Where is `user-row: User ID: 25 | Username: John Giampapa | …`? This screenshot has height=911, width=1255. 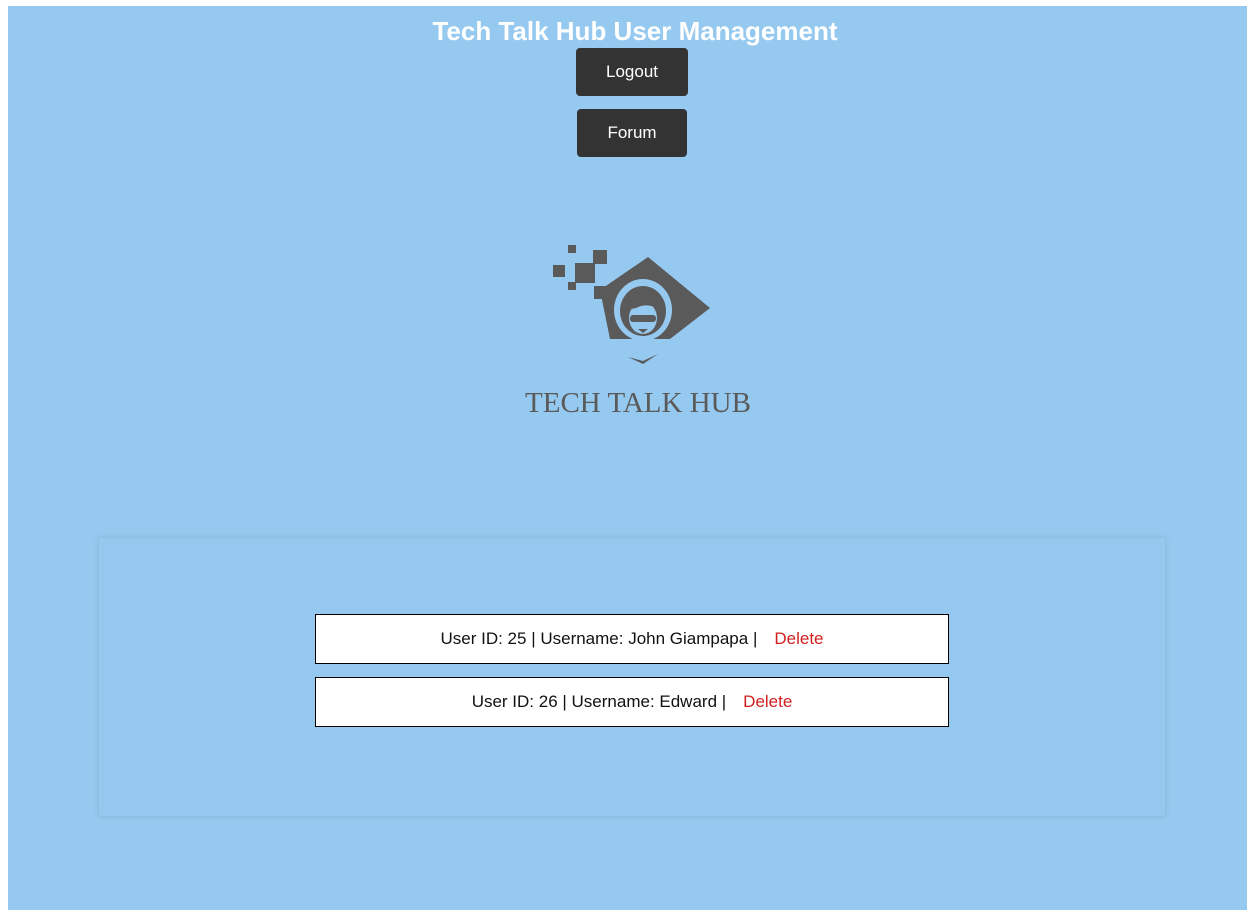 user-row: User ID: 25 | Username: John Giampapa | … is located at coordinates (632, 639).